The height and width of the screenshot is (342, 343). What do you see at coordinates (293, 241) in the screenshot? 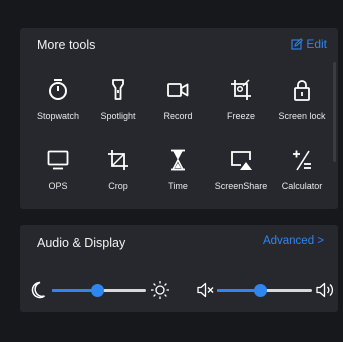
I see `advanced-link: Advanced >` at bounding box center [293, 241].